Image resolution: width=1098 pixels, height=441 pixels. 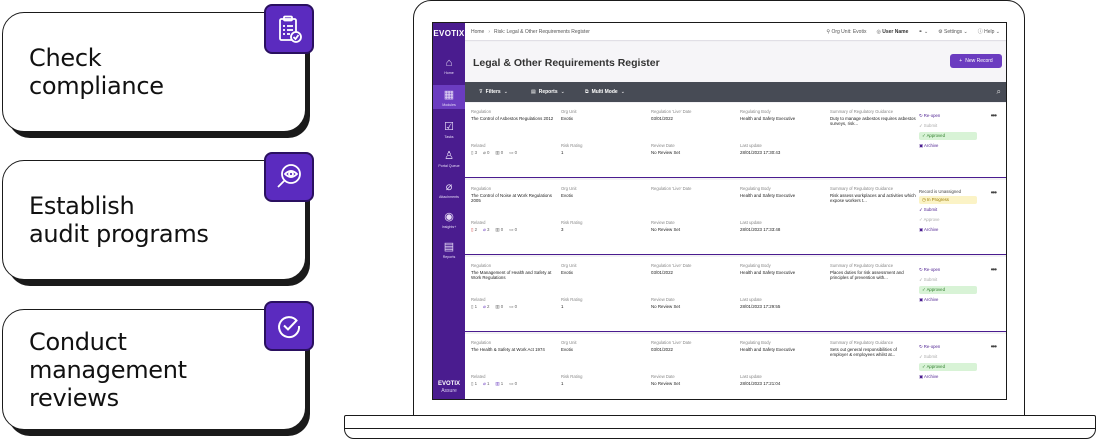 What do you see at coordinates (494, 380) in the screenshot?
I see `related-field: Related ▯ 1 ⌀ 1 ▥ 1 ▭ 0` at bounding box center [494, 380].